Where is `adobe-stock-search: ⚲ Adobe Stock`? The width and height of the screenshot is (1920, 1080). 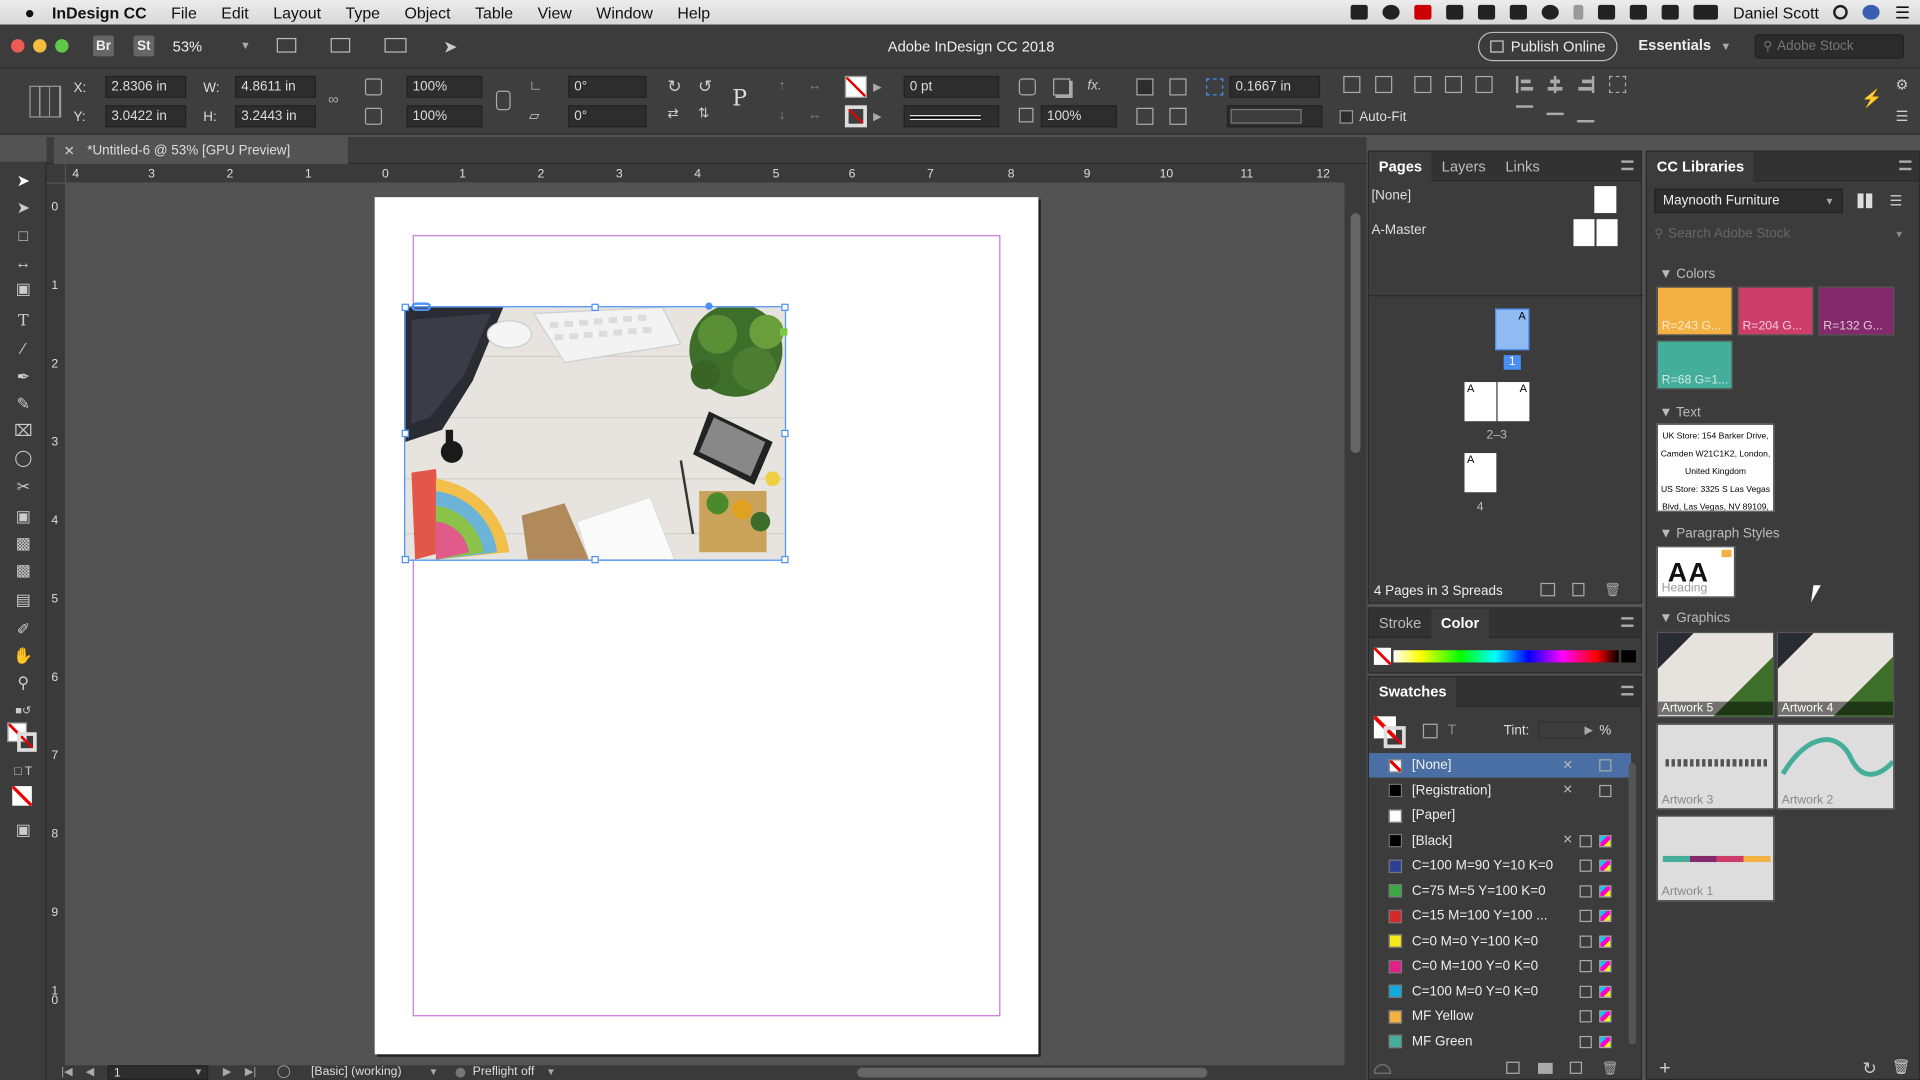
adobe-stock-search: ⚲ Adobe Stock is located at coordinates (1829, 46).